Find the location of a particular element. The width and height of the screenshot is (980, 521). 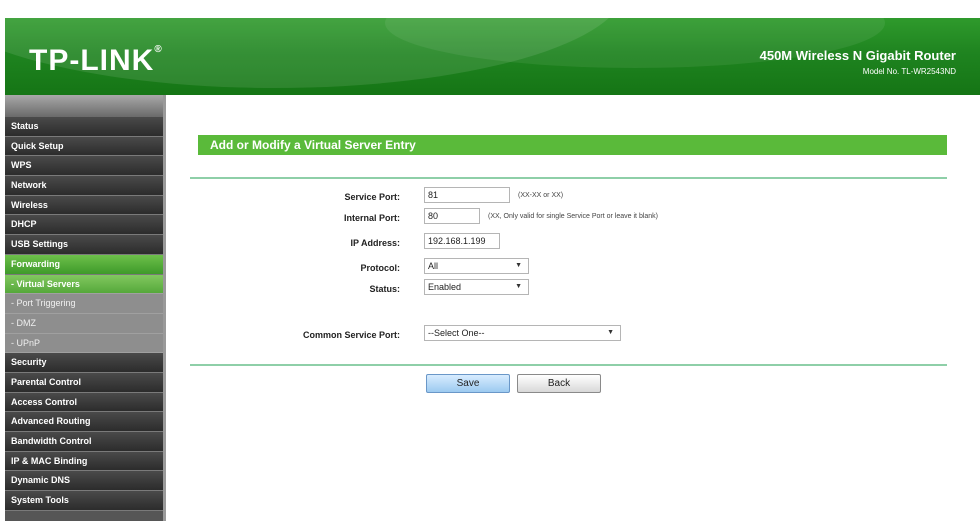

tp-link-logo: TP-LINK® is located at coordinates (96, 60).